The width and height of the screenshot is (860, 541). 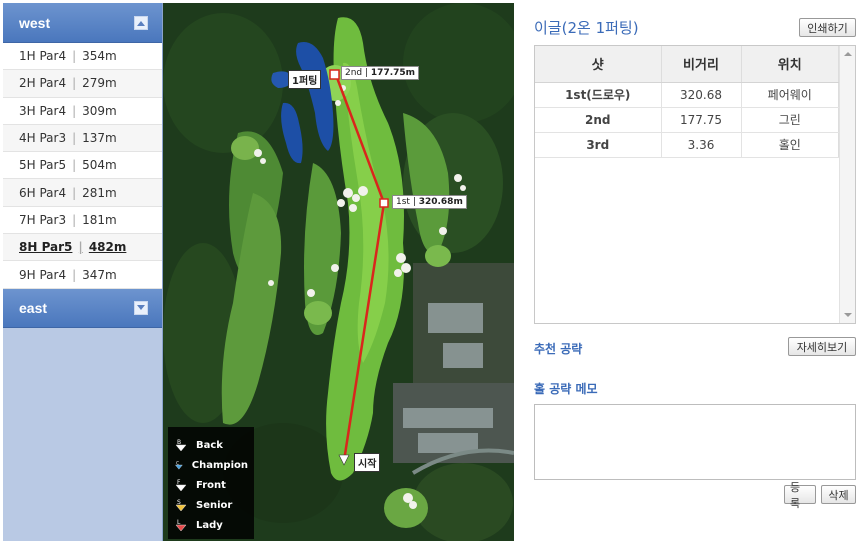 I want to click on first-shot-marker: 1st | 320.68m, so click(x=429, y=202).